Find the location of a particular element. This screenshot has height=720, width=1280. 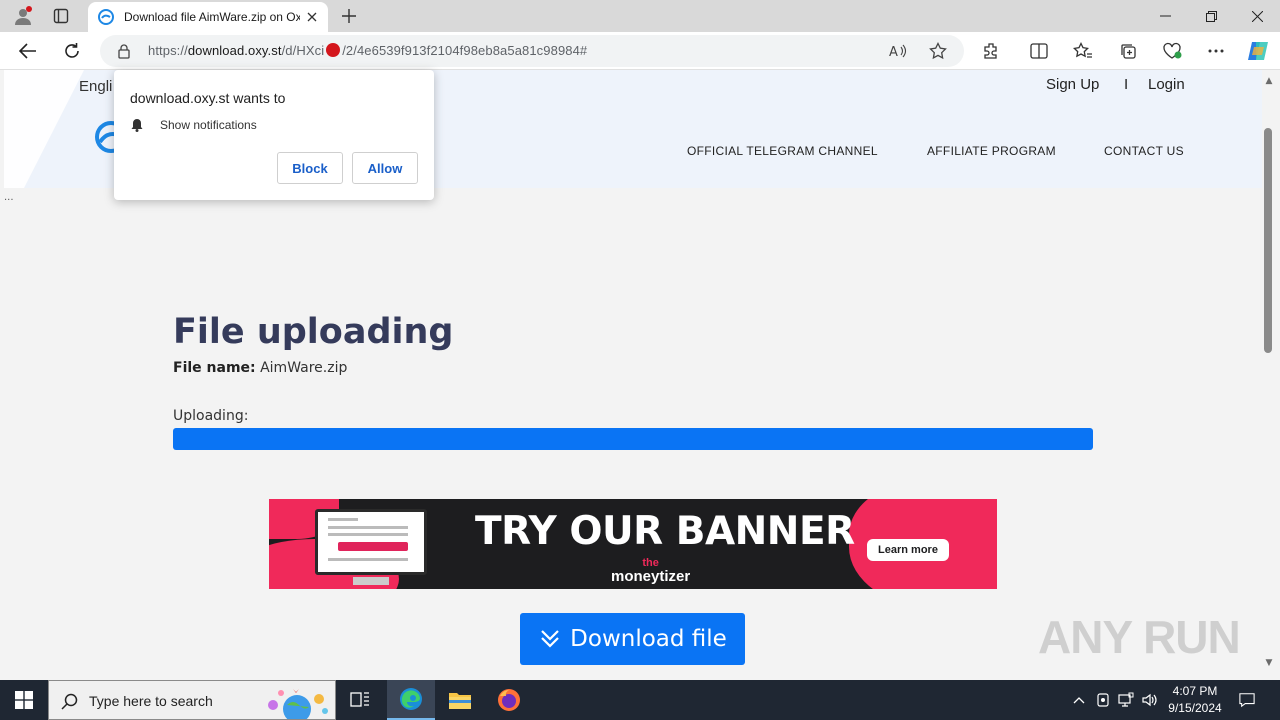

auth-separator: I is located at coordinates (1126, 84).